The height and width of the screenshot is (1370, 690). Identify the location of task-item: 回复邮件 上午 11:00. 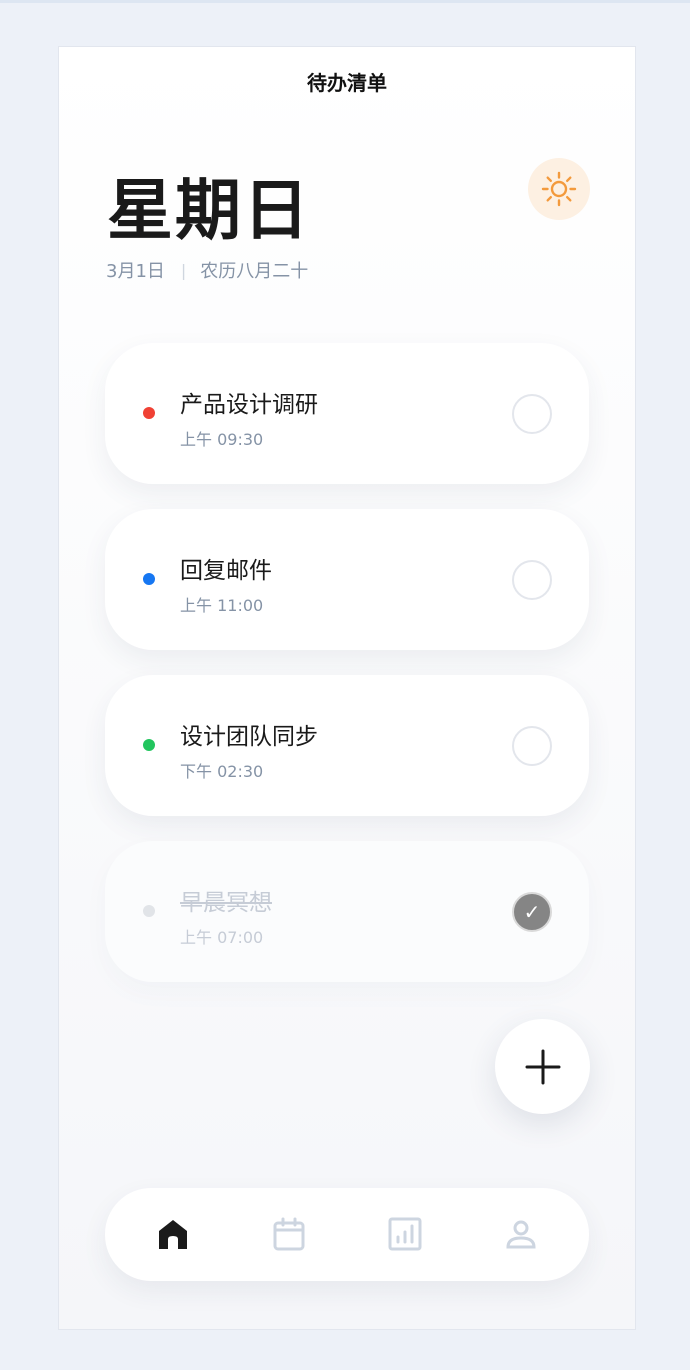
(347, 579).